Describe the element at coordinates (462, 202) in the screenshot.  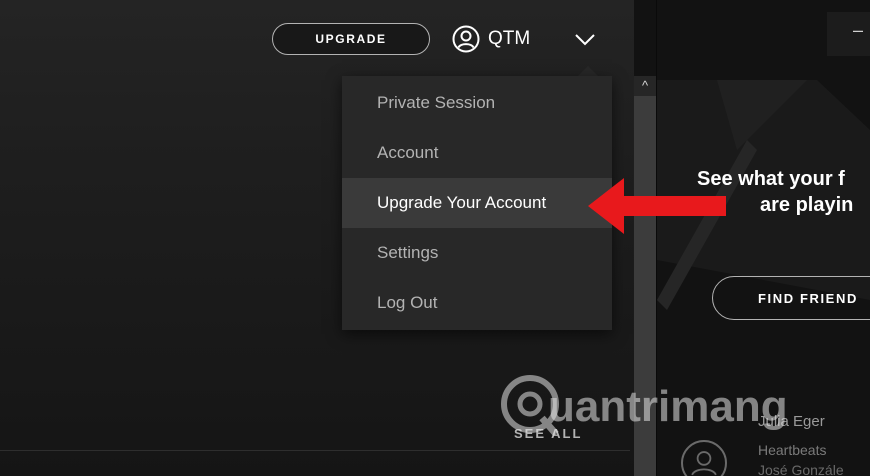
I see `menu-item-label: Upgrade Your Account` at that location.